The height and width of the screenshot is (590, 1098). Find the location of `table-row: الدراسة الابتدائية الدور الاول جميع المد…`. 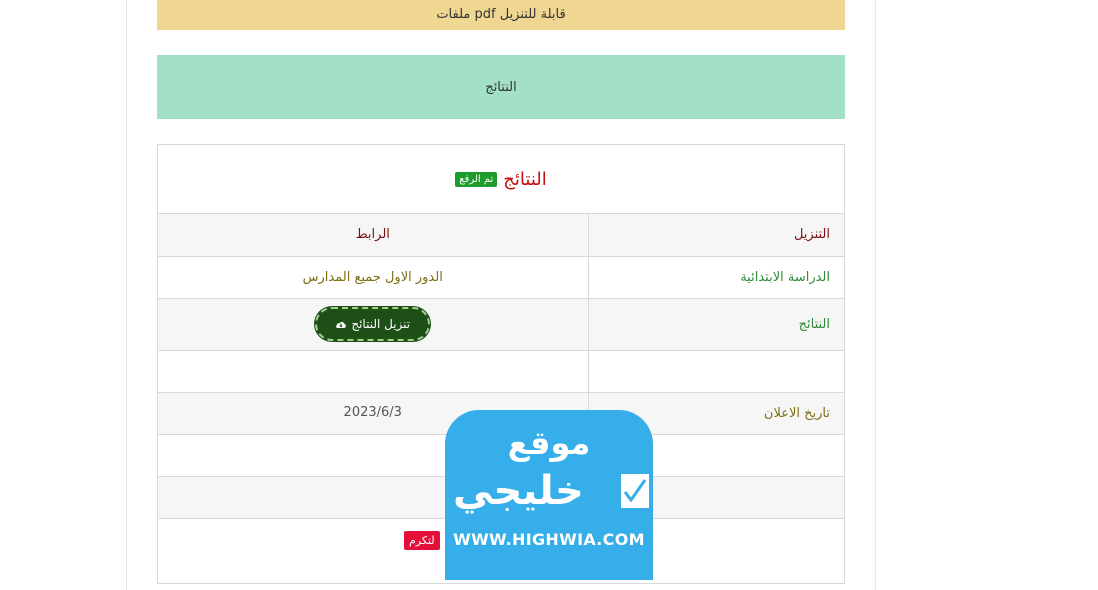

table-row: الدراسة الابتدائية الدور الاول جميع المد… is located at coordinates (501, 277).